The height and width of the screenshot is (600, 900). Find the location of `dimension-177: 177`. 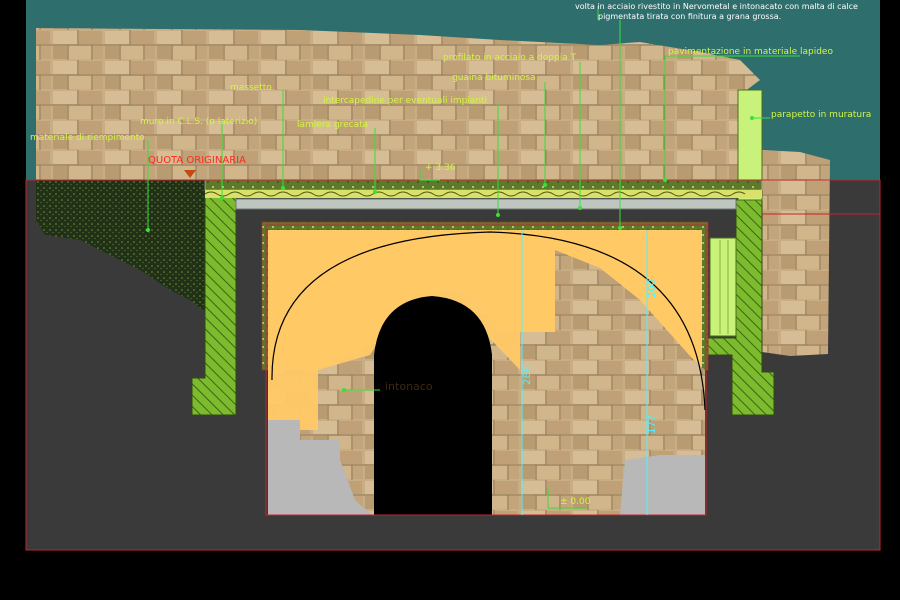

dimension-177: 177 is located at coordinates (652, 424).